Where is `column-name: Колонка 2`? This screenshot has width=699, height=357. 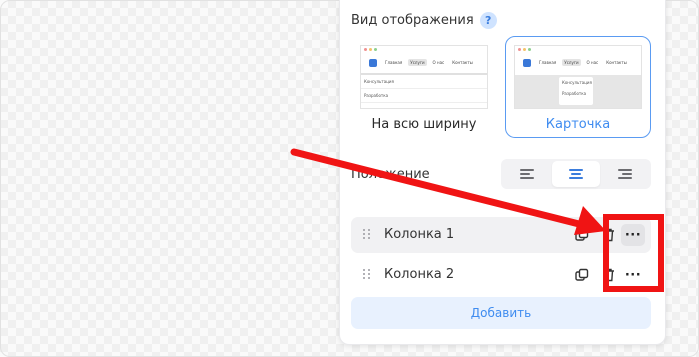
column-name: Колонка 2 is located at coordinates (419, 274).